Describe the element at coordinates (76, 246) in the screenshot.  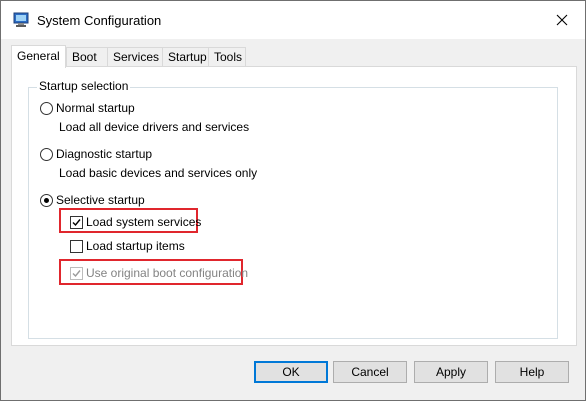
I see `checkbox-unchecked-icon` at that location.